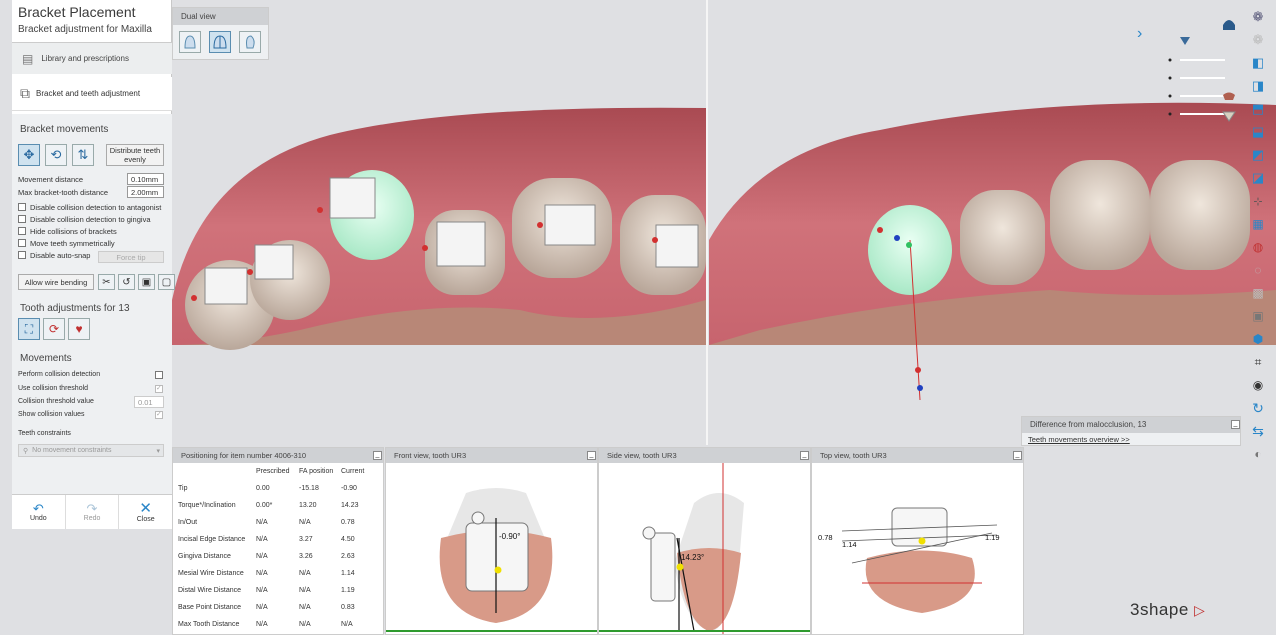 The image size is (1276, 635). I want to click on wire-lock-button: ▣, so click(146, 282).